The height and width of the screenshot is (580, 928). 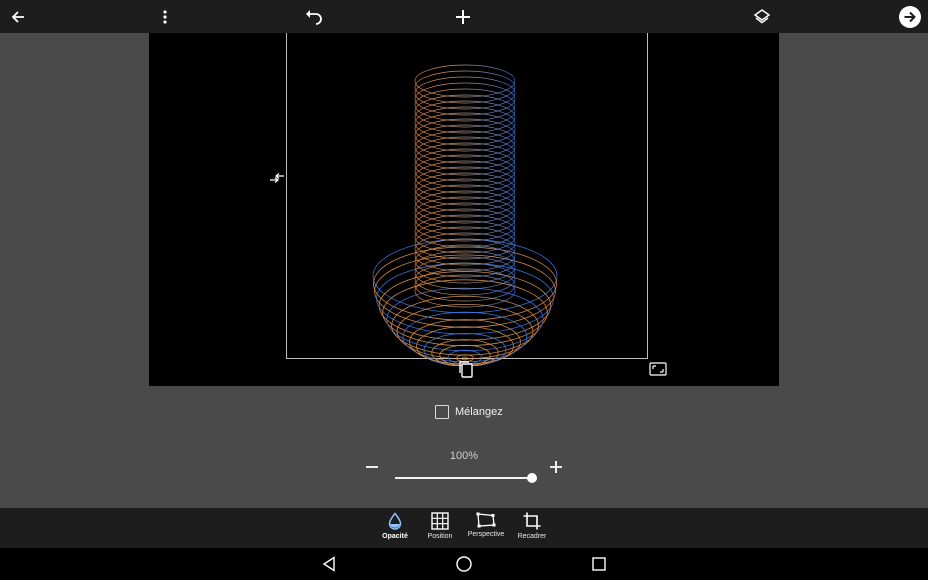 What do you see at coordinates (442, 412) in the screenshot?
I see `blend-checkbox` at bounding box center [442, 412].